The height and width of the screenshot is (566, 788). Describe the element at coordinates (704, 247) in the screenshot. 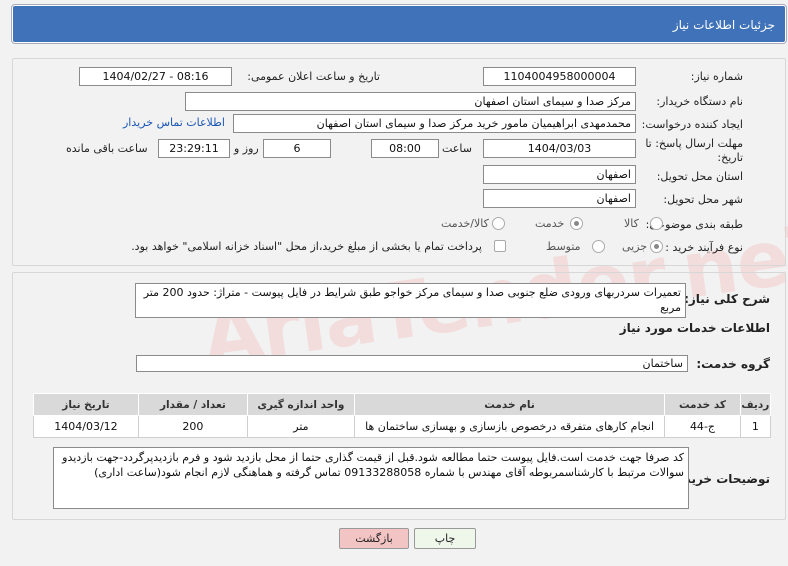

I see `process-label: نوع فرآیند خرید :` at that location.